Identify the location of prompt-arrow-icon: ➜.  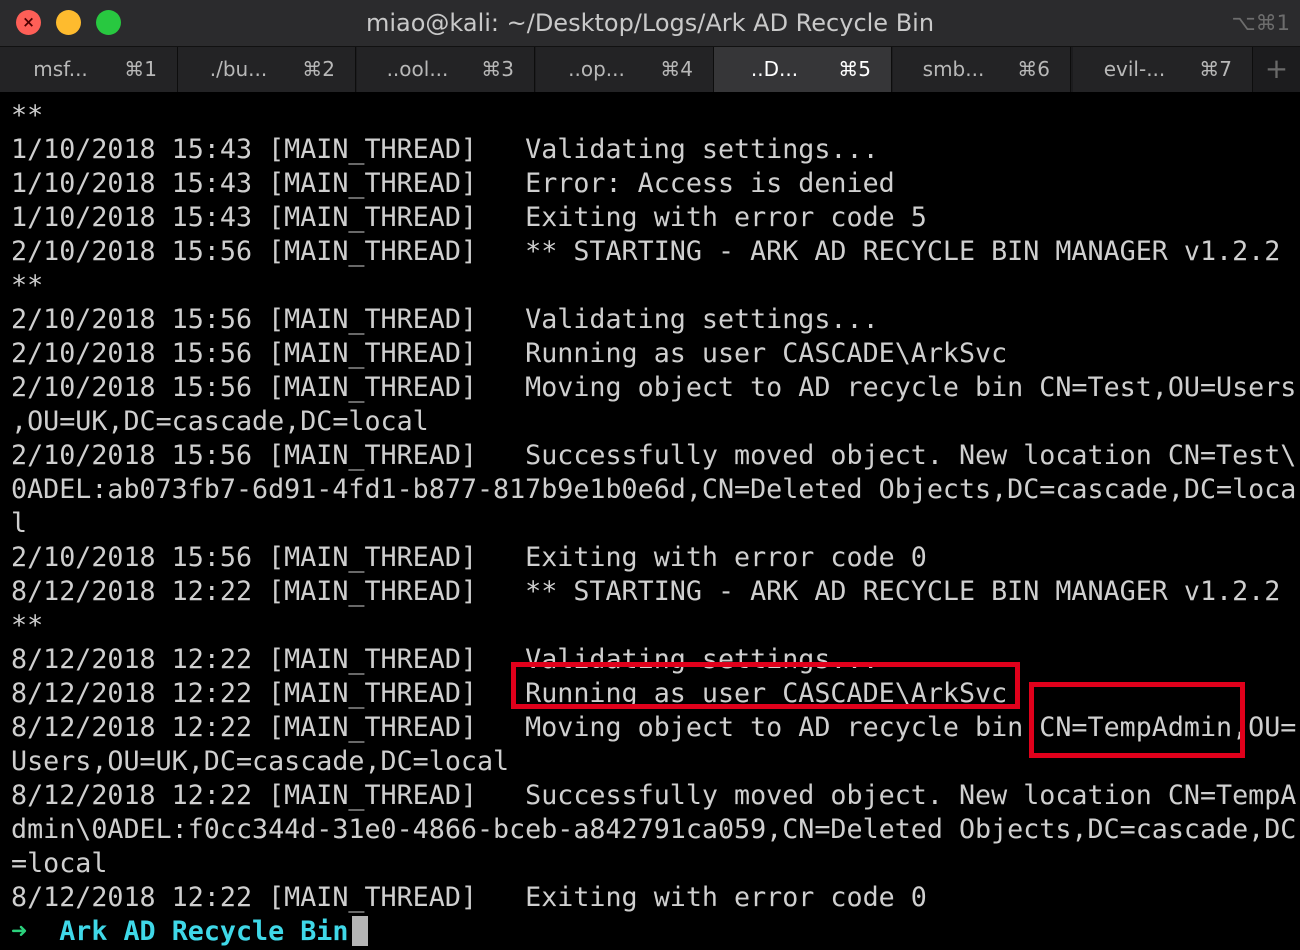
(19, 931).